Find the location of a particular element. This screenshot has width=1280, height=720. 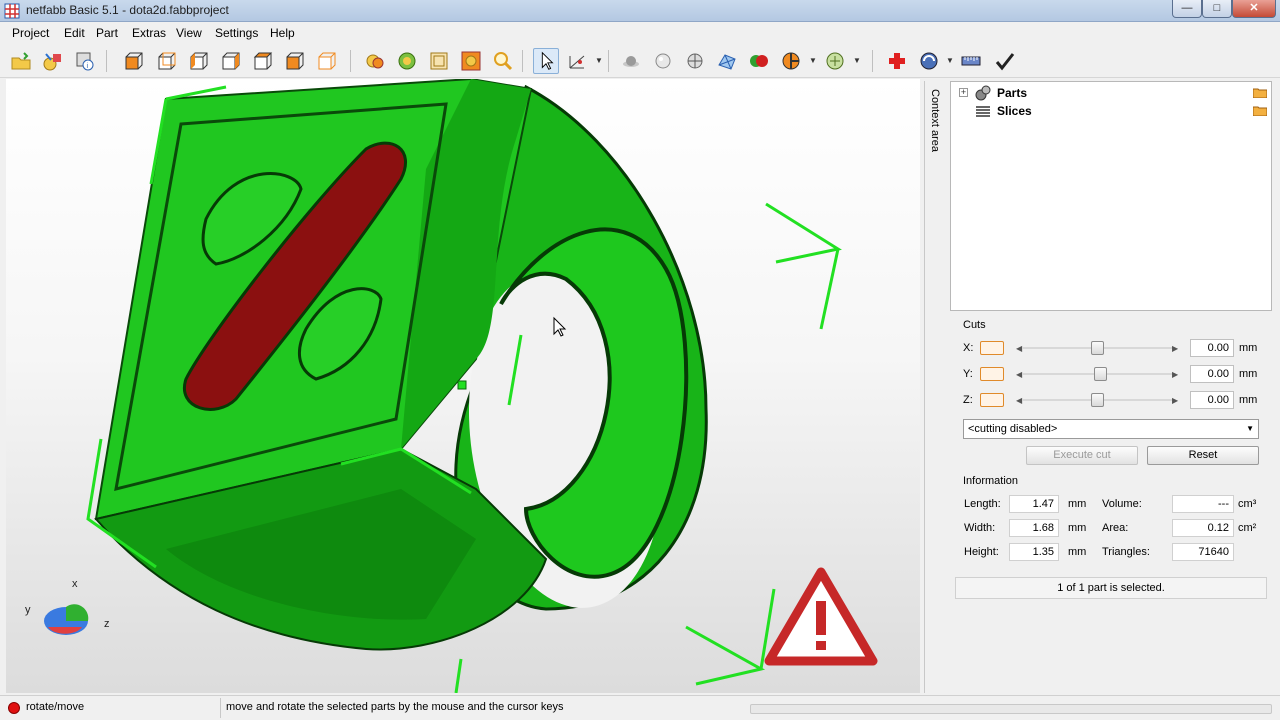

status-mode: rotate/move is located at coordinates (55, 707).